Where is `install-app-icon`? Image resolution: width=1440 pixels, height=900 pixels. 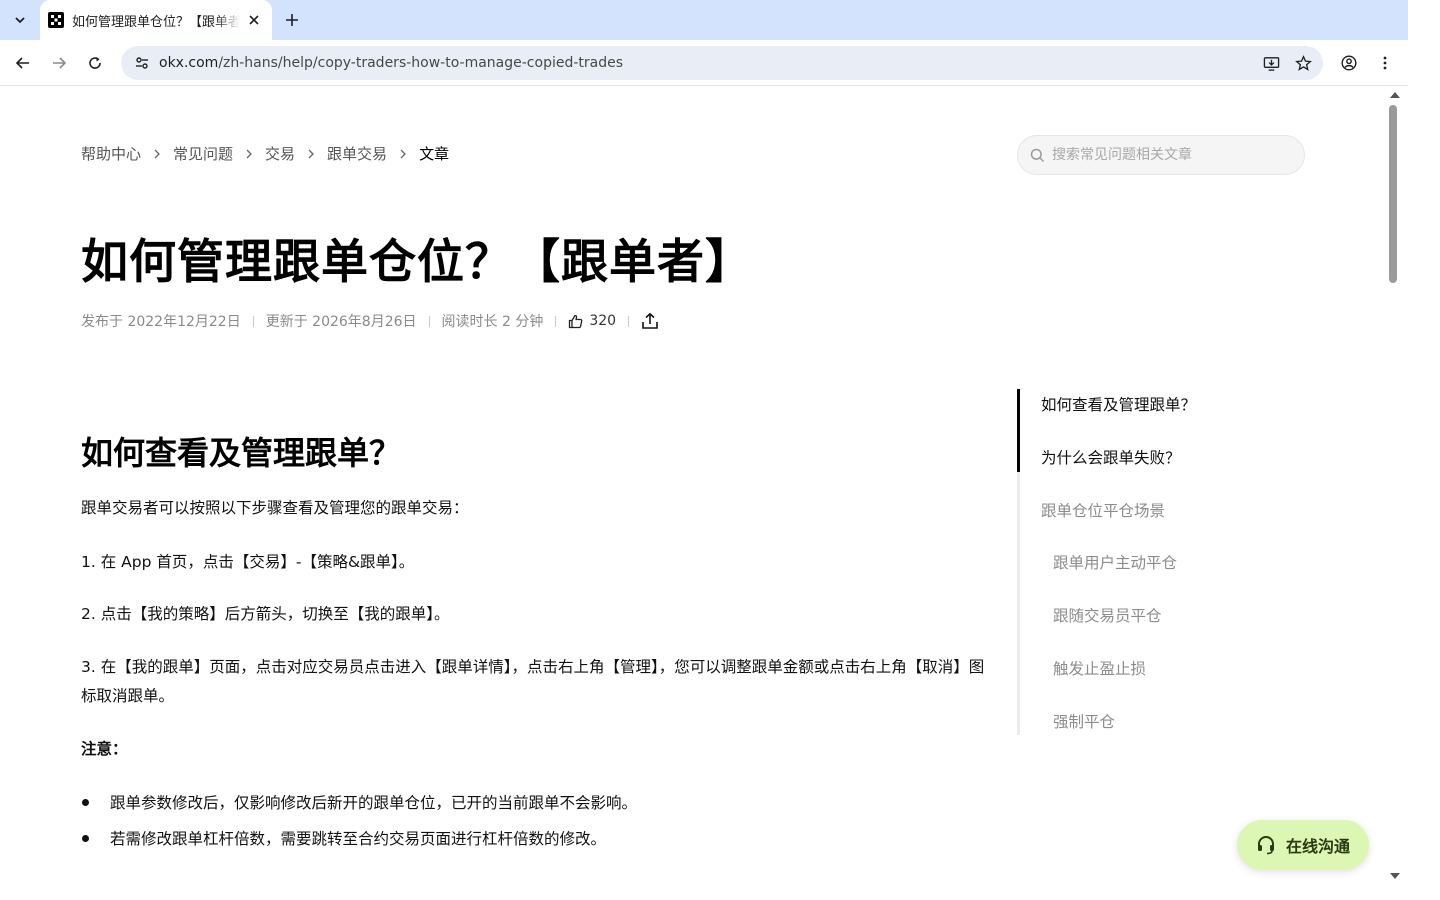
install-app-icon is located at coordinates (1271, 63).